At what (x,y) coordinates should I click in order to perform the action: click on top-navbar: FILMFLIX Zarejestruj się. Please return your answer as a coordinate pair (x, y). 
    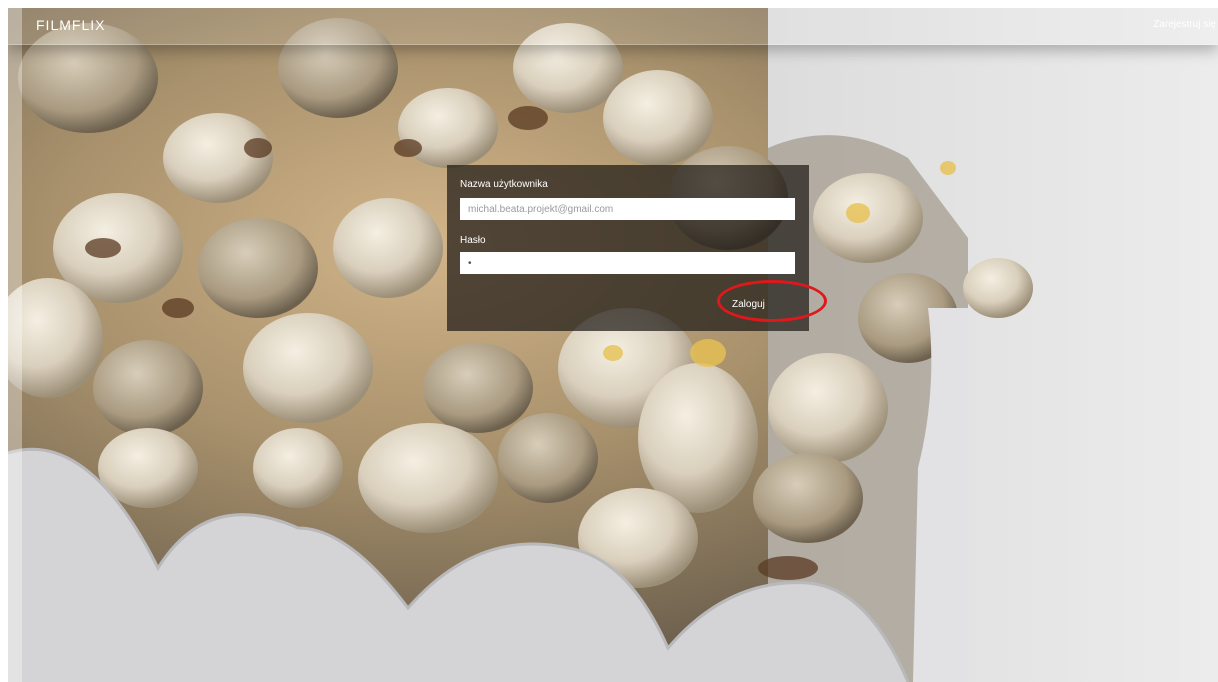
    Looking at the image, I should click on (613, 26).